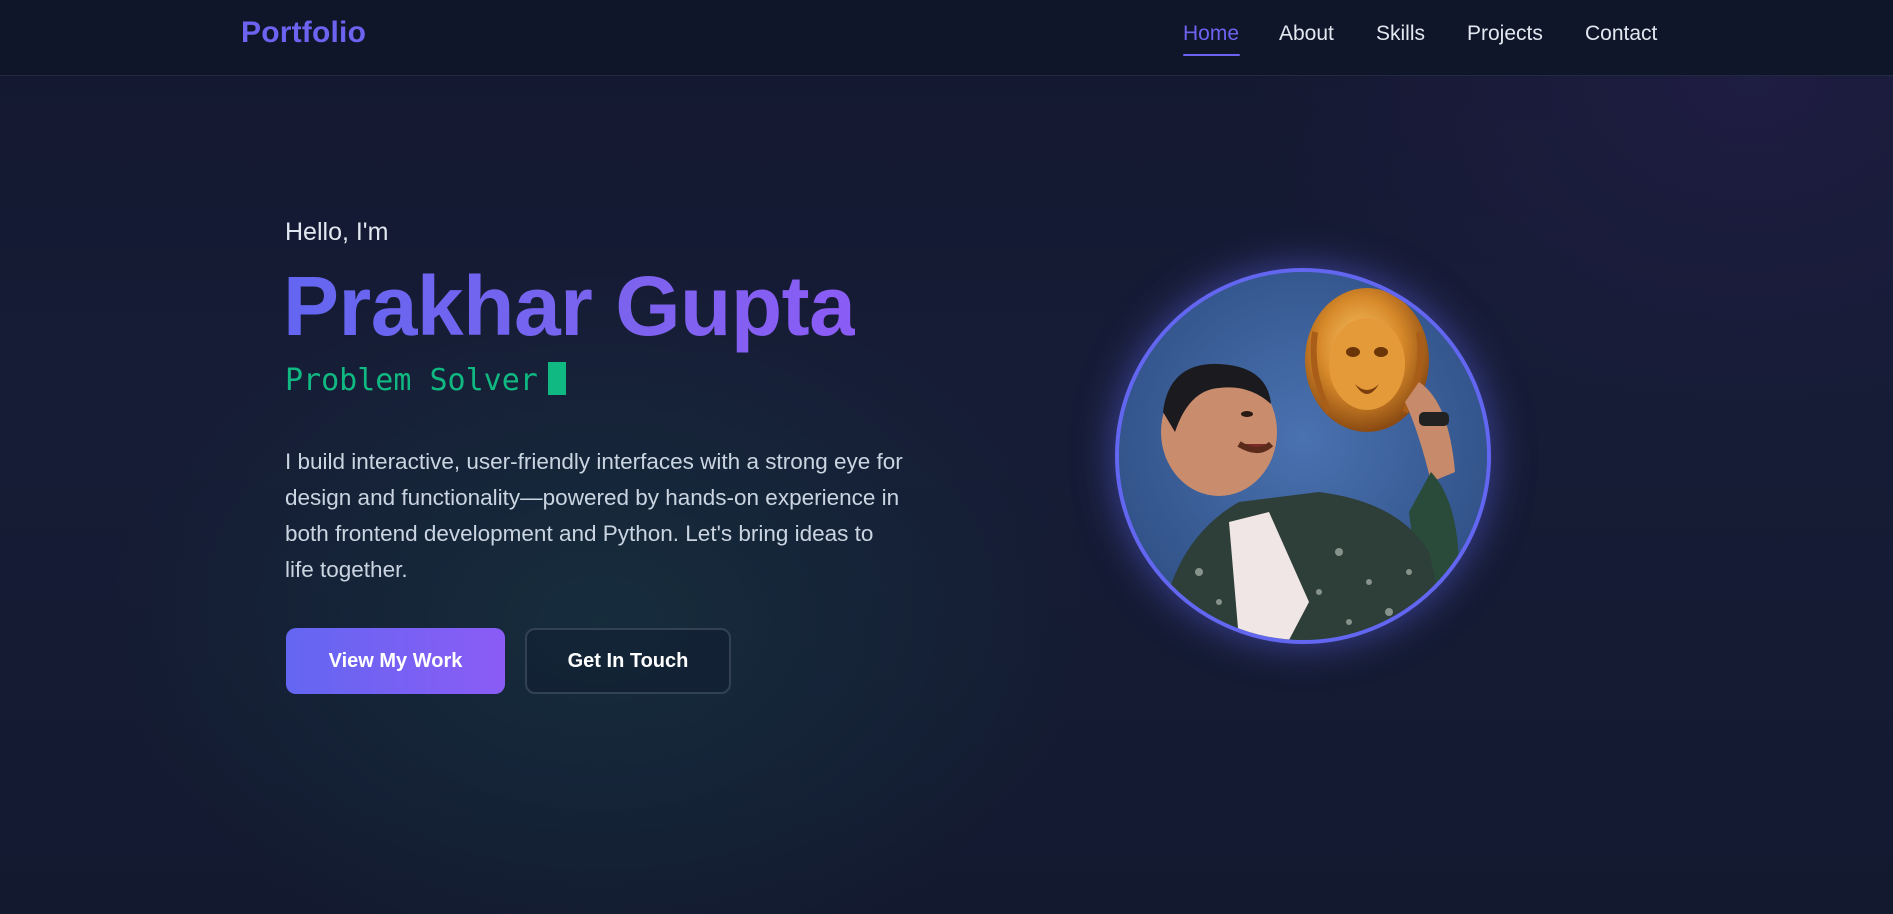 This screenshot has width=1893, height=914. I want to click on avatar, so click(1303, 456).